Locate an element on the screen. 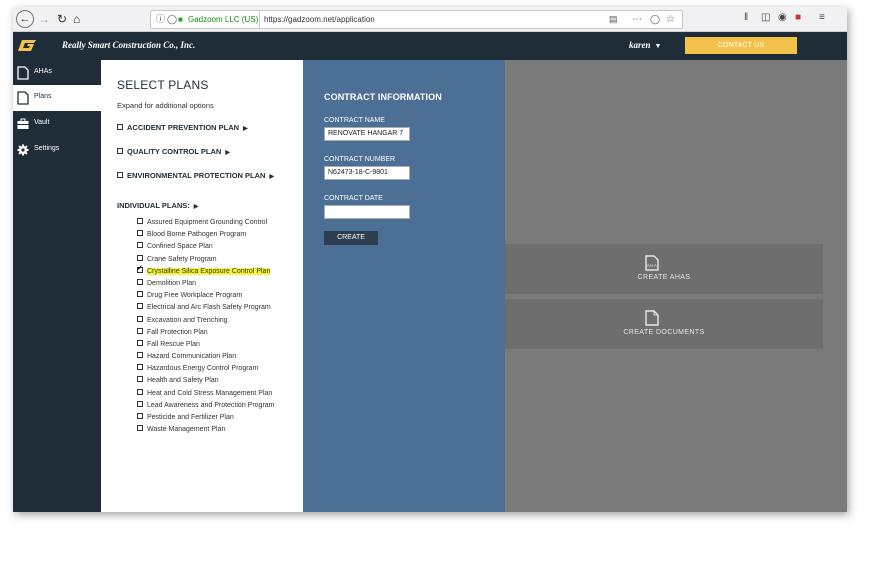  contract-name-field: RENOVATE HANGAR 7 is located at coordinates (367, 134).